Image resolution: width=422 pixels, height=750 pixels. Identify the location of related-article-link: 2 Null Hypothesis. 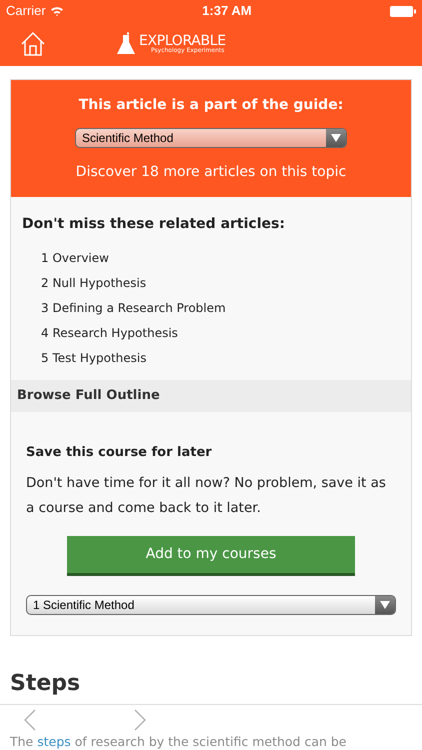
(220, 282).